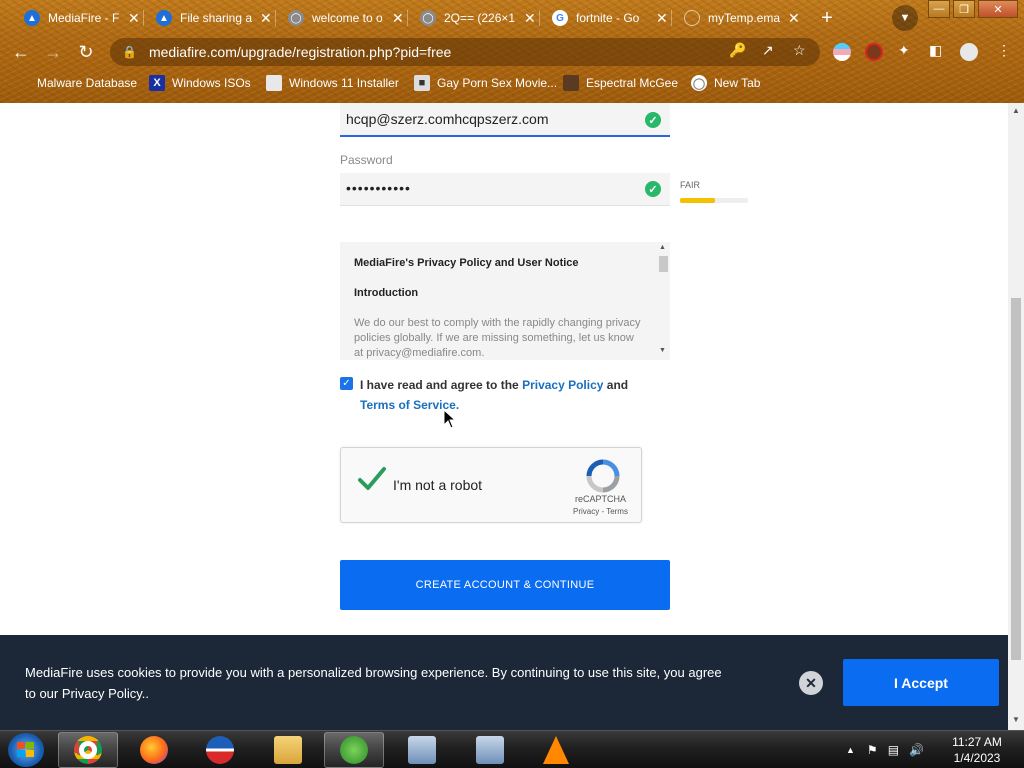  What do you see at coordinates (86, 52) in the screenshot?
I see `reload-button: ↻` at bounding box center [86, 52].